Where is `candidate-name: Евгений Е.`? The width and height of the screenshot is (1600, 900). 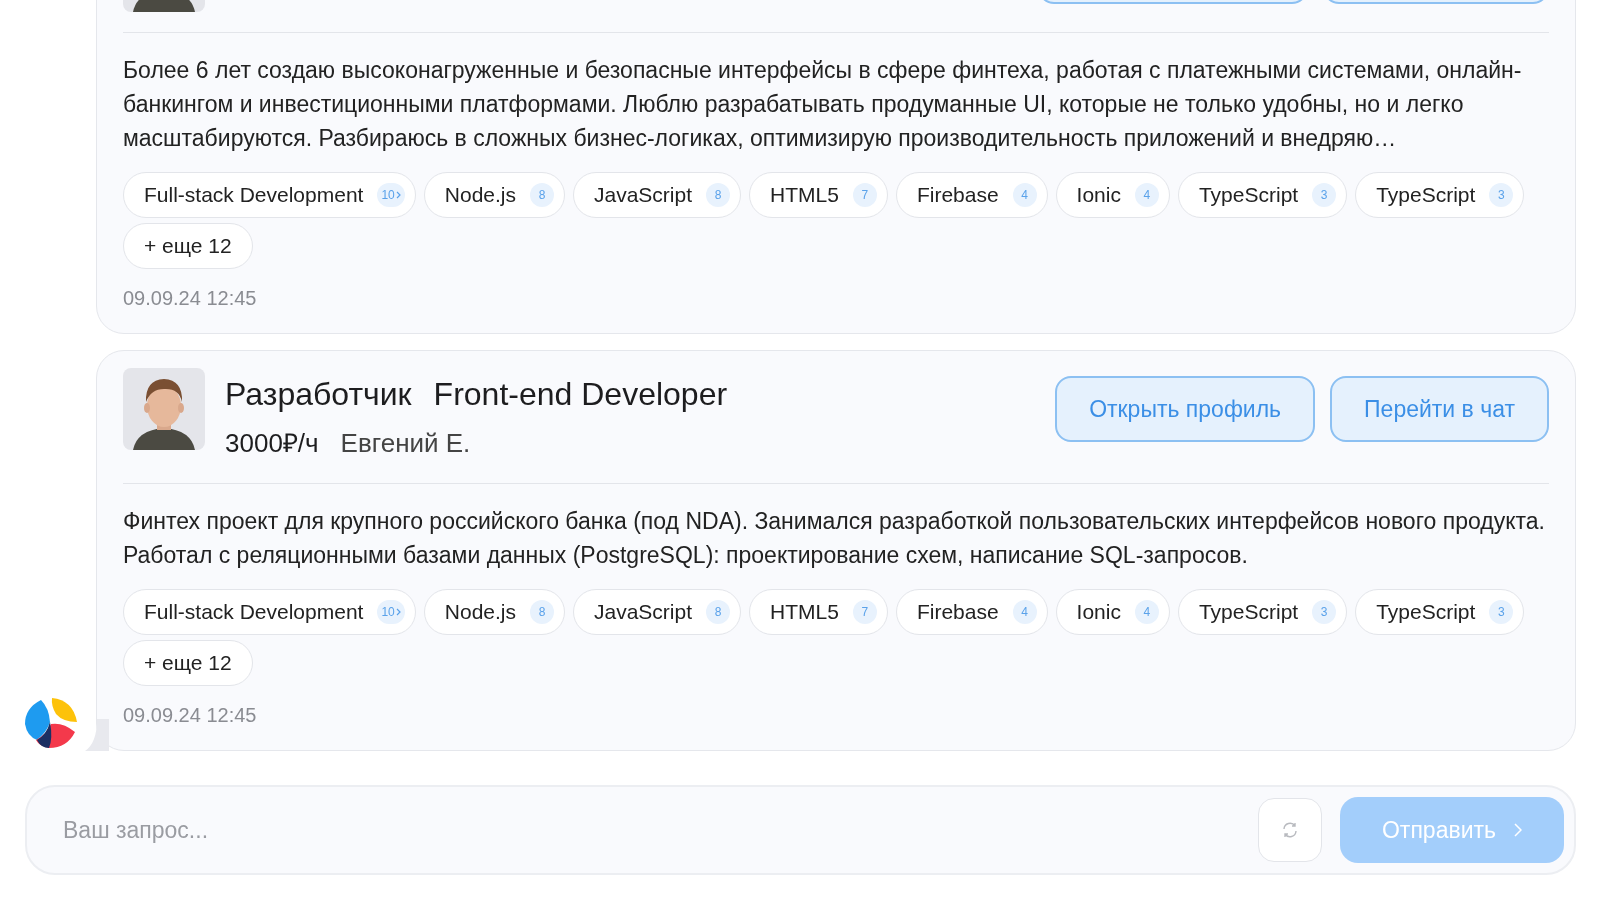 candidate-name: Евгений Е. is located at coordinates (405, 443).